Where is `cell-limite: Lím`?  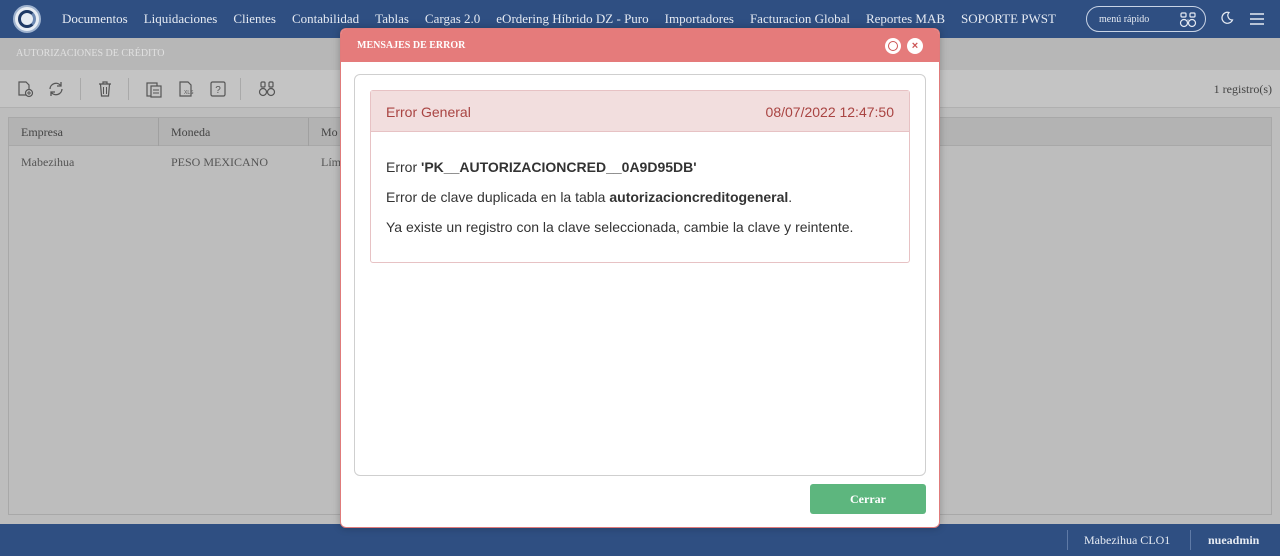
cell-limite: Lím is located at coordinates (331, 162).